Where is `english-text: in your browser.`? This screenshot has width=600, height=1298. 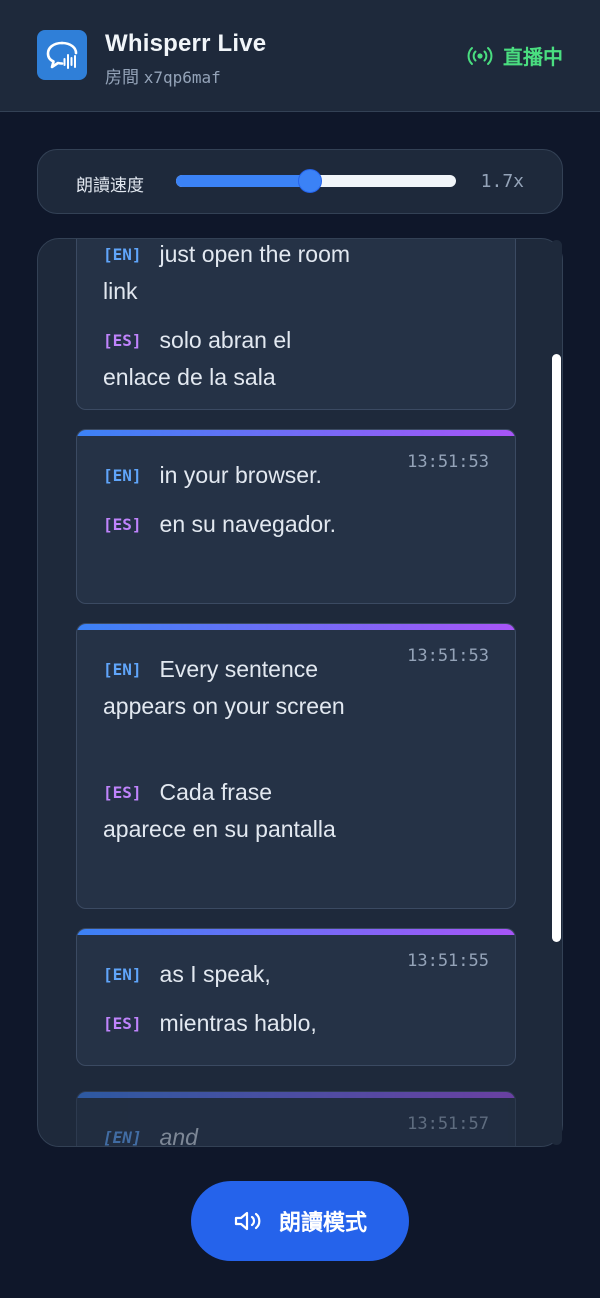 english-text: in your browser. is located at coordinates (240, 475).